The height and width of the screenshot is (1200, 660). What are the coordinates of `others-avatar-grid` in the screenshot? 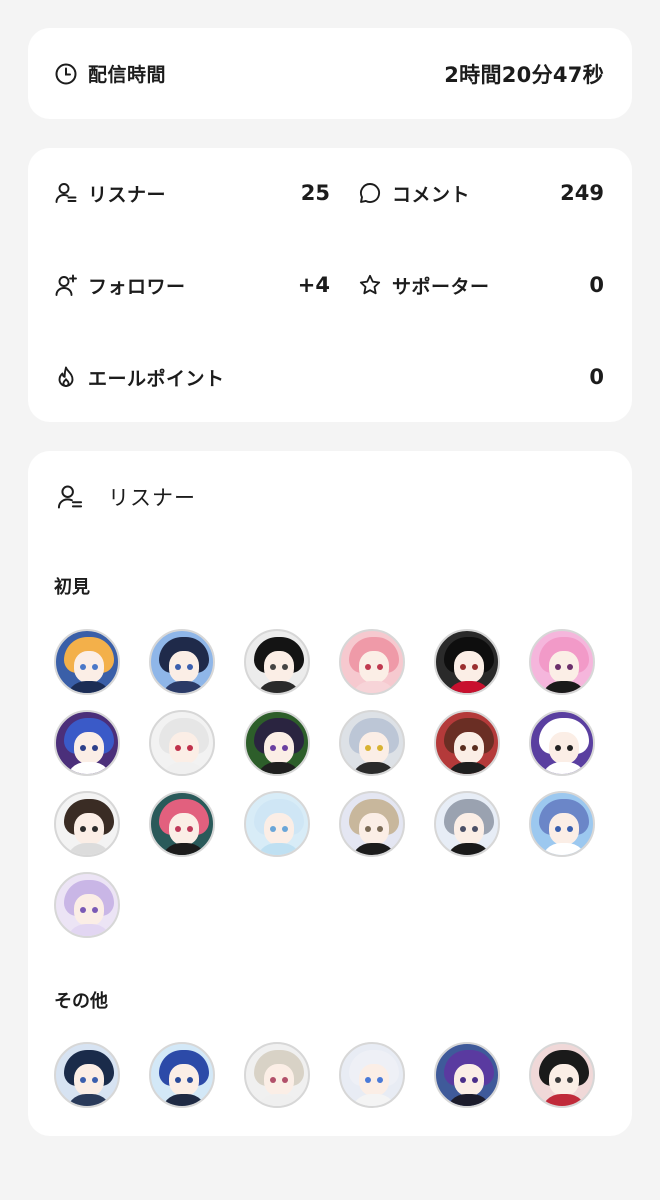 It's located at (324, 1075).